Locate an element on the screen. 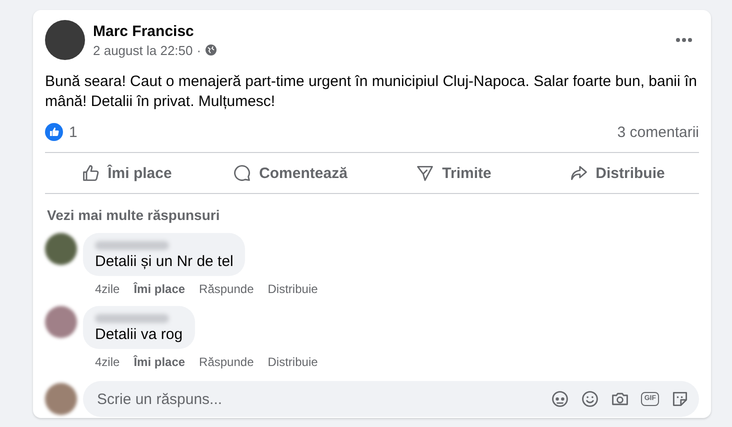 The width and height of the screenshot is (732, 427). reaction-count: 1 is located at coordinates (73, 132).